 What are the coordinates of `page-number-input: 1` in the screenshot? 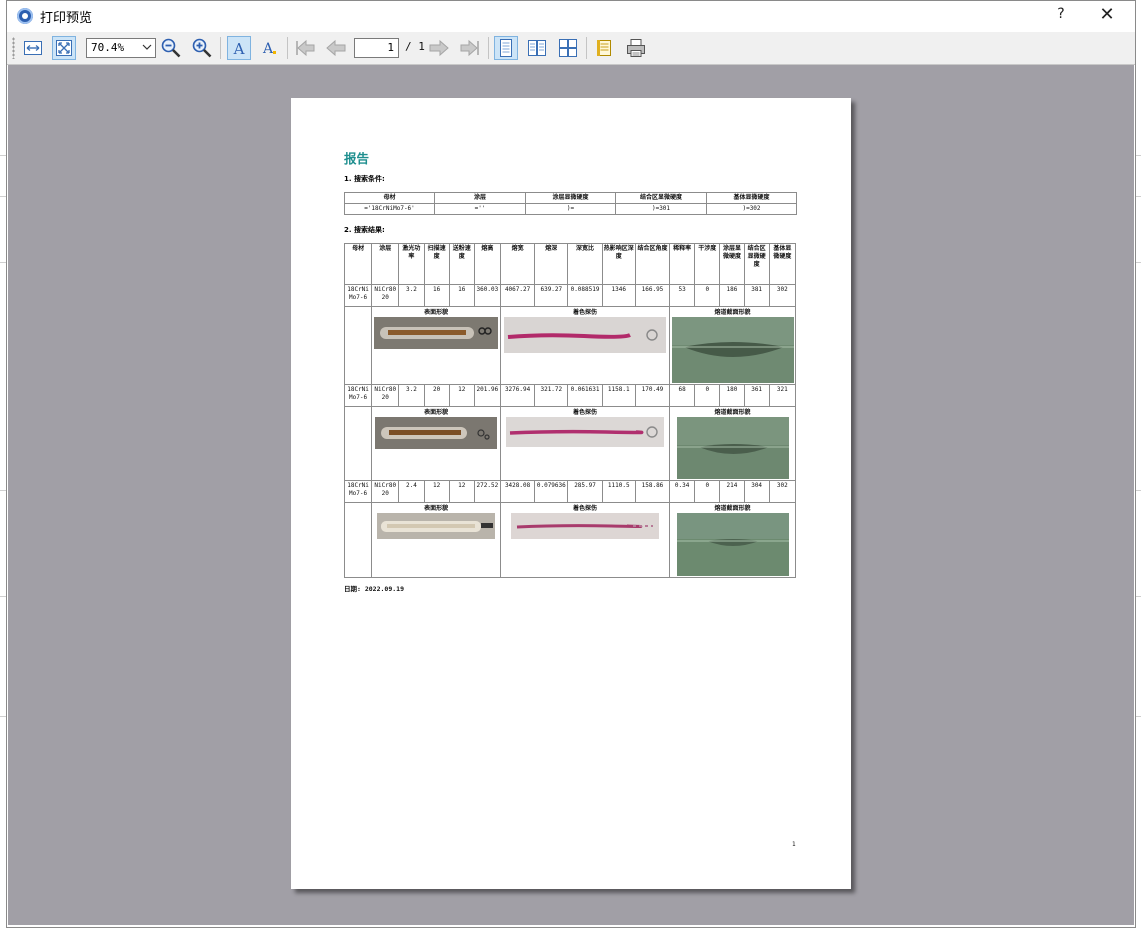 It's located at (376, 48).